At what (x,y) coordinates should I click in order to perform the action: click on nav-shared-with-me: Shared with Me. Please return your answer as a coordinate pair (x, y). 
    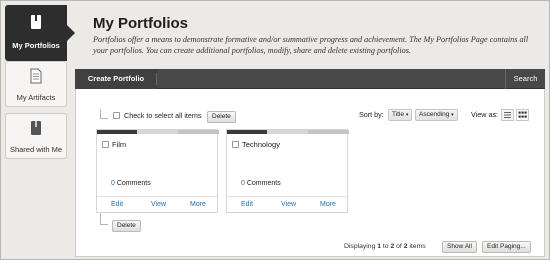
    Looking at the image, I should click on (36, 136).